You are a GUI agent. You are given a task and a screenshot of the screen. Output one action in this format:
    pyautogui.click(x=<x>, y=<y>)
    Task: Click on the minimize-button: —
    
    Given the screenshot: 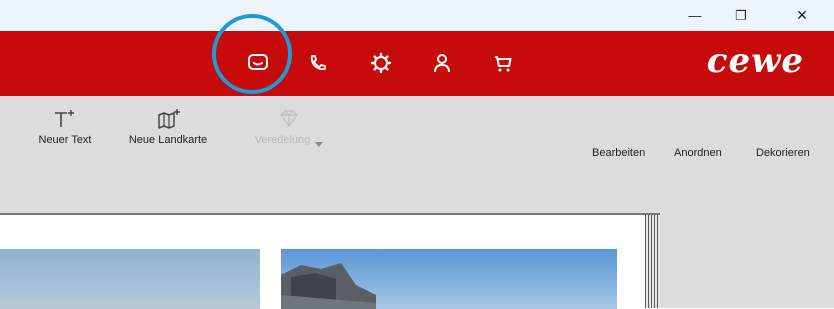 What is the action you would take?
    pyautogui.click(x=695, y=15)
    